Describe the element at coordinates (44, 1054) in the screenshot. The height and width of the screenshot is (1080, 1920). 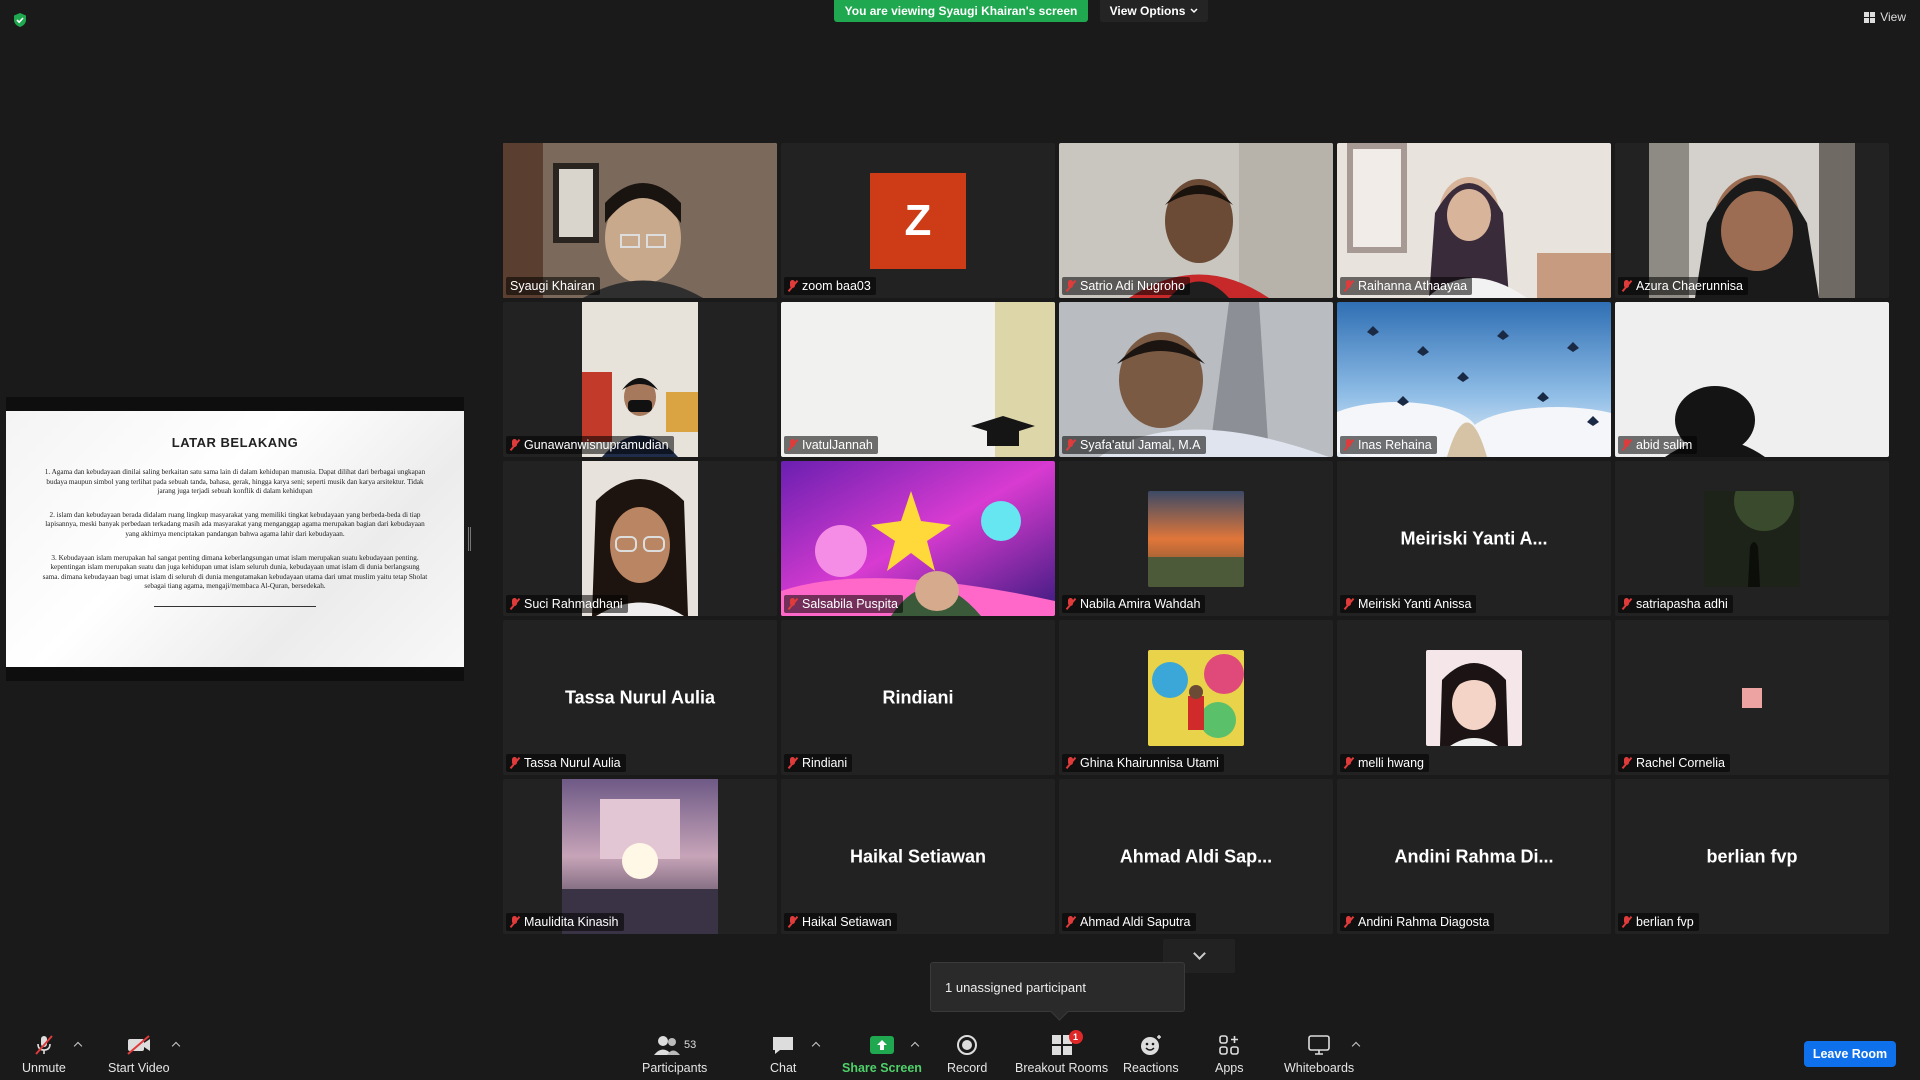
I see `unmute-button: Unmute` at that location.